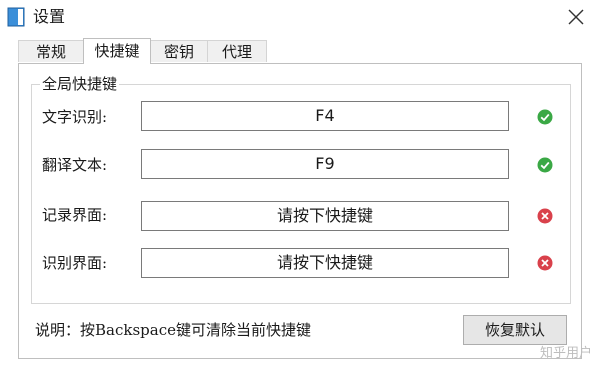  Describe the element at coordinates (565, 353) in the screenshot. I see `watermark: 知乎用户` at that location.